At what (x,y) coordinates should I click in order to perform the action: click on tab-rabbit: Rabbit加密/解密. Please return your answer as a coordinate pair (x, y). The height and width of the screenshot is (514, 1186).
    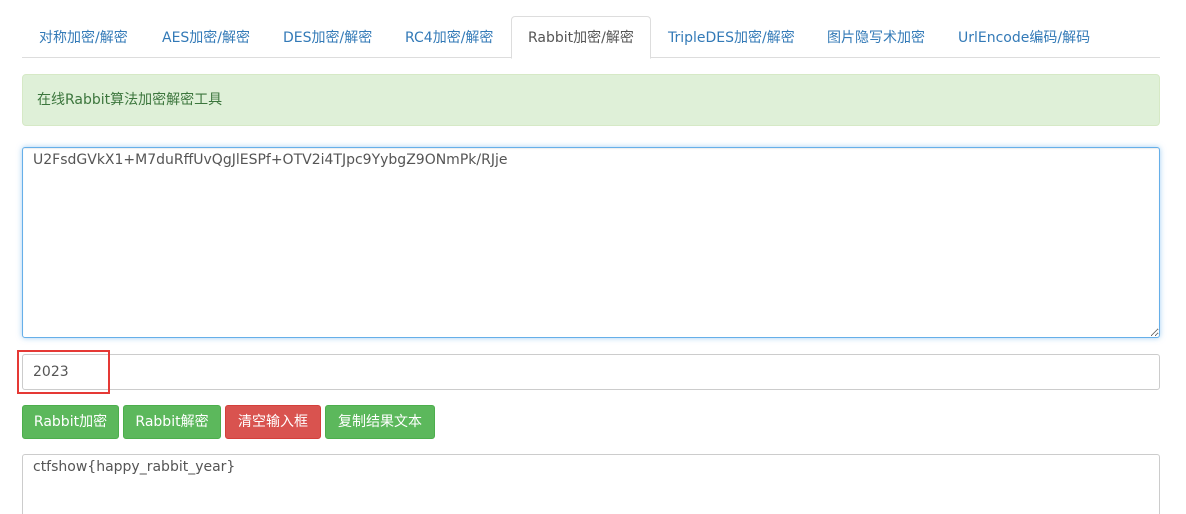
    Looking at the image, I should click on (581, 37).